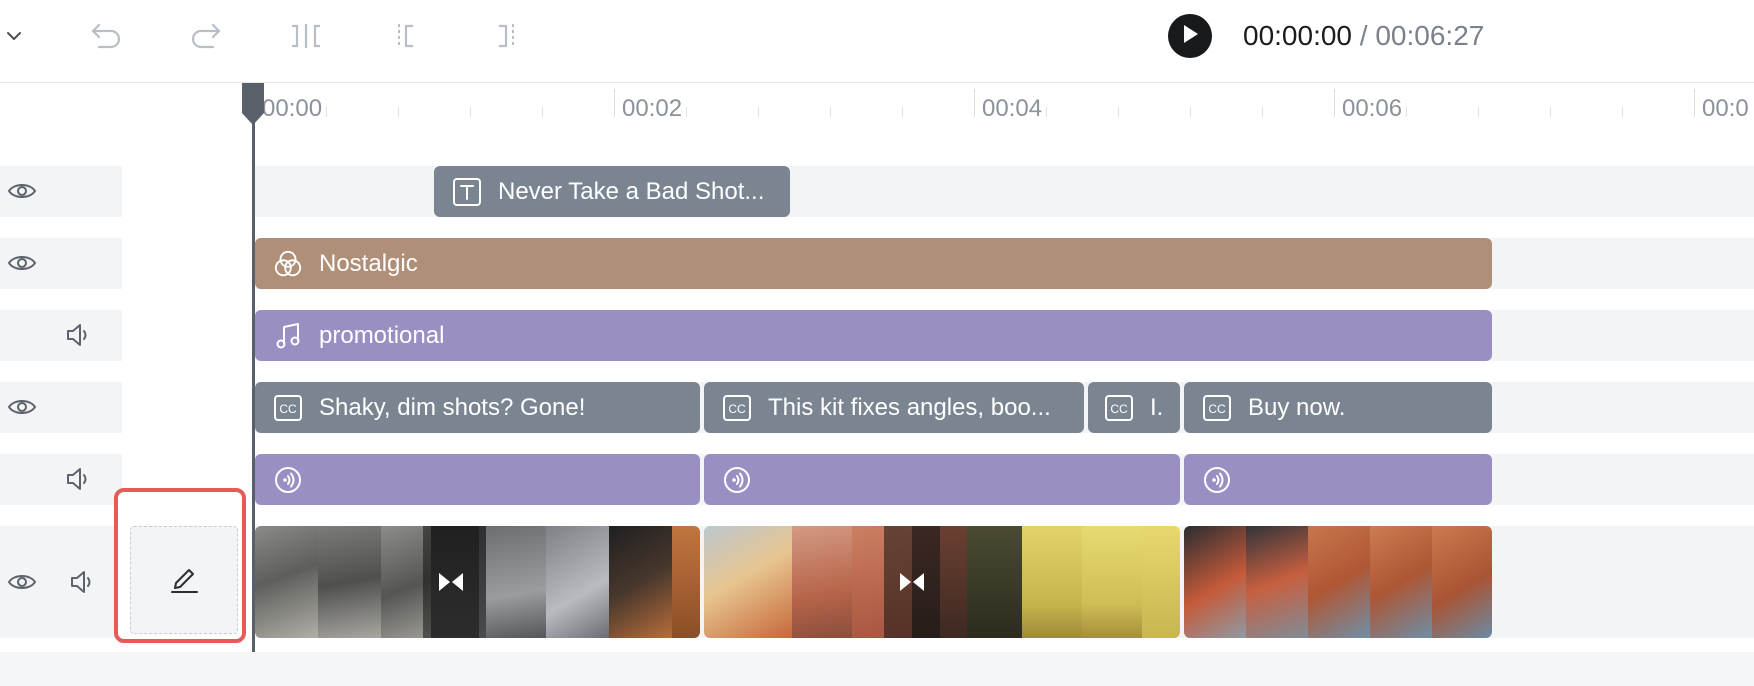 The image size is (1754, 686). What do you see at coordinates (877, 669) in the screenshot?
I see `timeline-footer` at bounding box center [877, 669].